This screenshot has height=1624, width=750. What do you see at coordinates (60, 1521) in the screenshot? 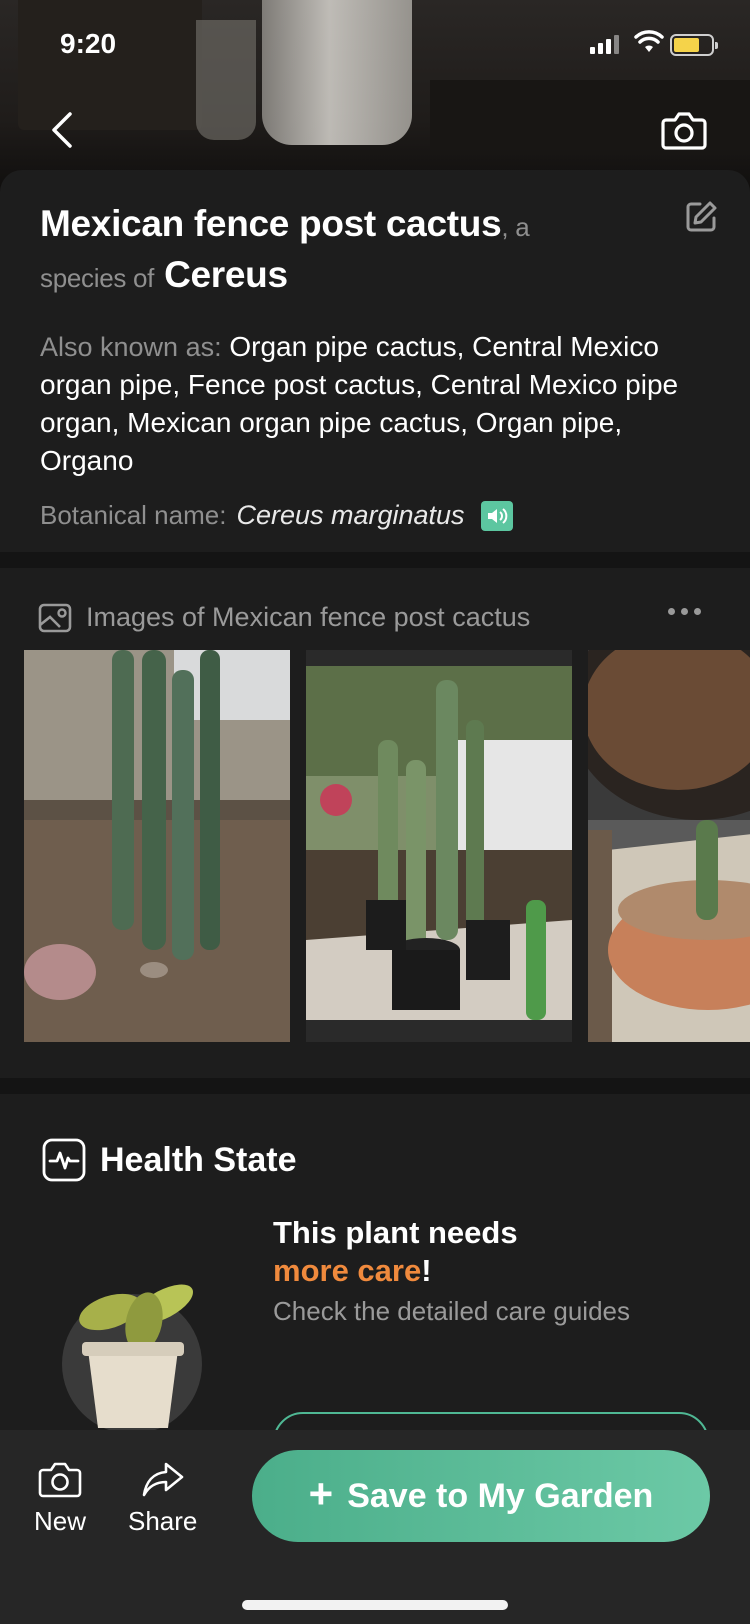
I see `new-label: New` at bounding box center [60, 1521].